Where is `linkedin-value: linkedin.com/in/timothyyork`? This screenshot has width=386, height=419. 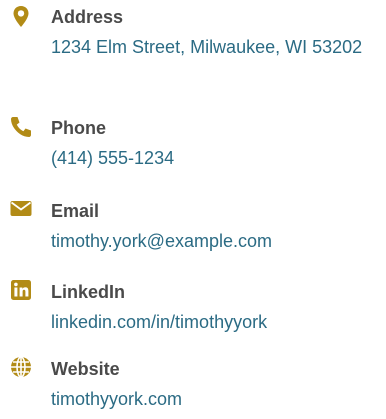 linkedin-value: linkedin.com/in/timothyyork is located at coordinates (218, 322).